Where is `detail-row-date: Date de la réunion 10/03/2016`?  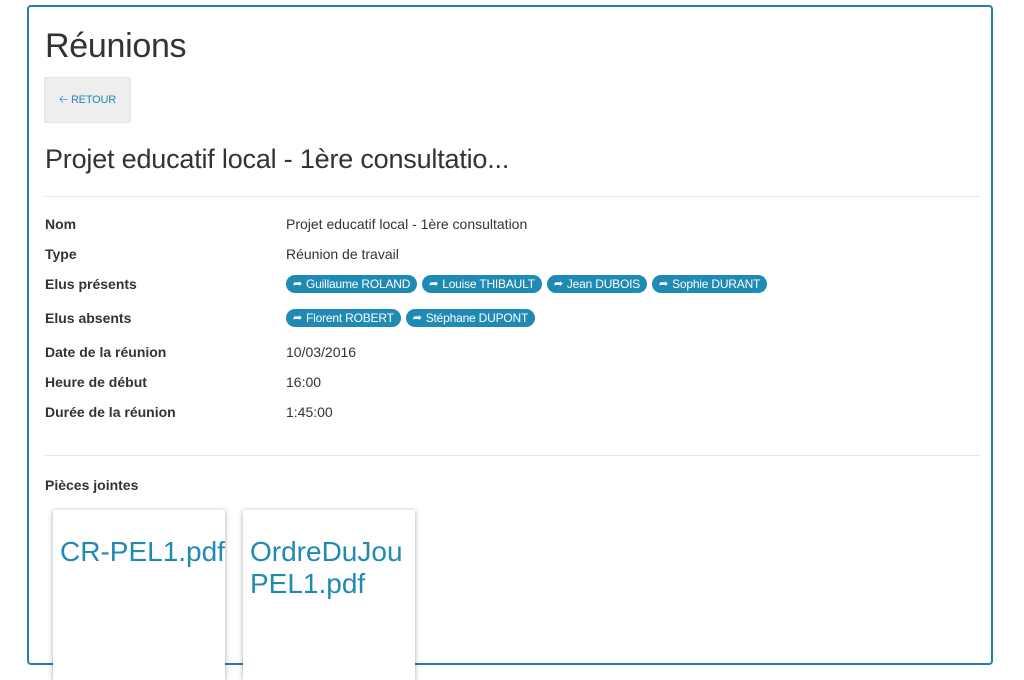
detail-row-date: Date de la réunion 10/03/2016 is located at coordinates (512, 359).